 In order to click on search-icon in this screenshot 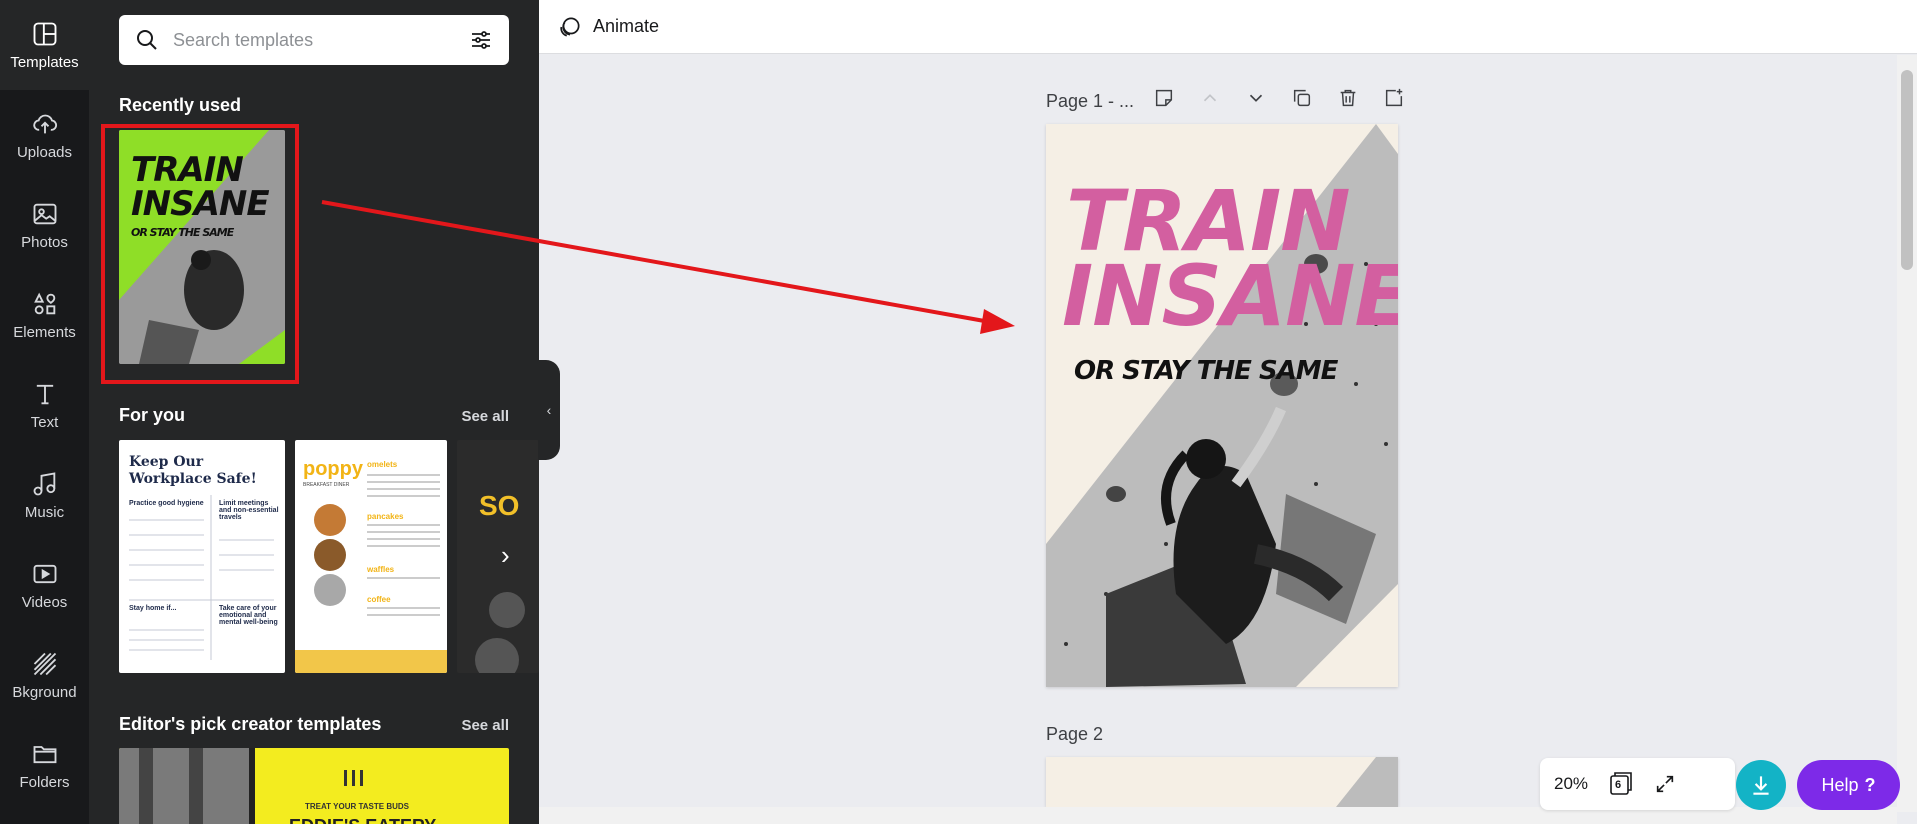, I will do `click(147, 40)`.